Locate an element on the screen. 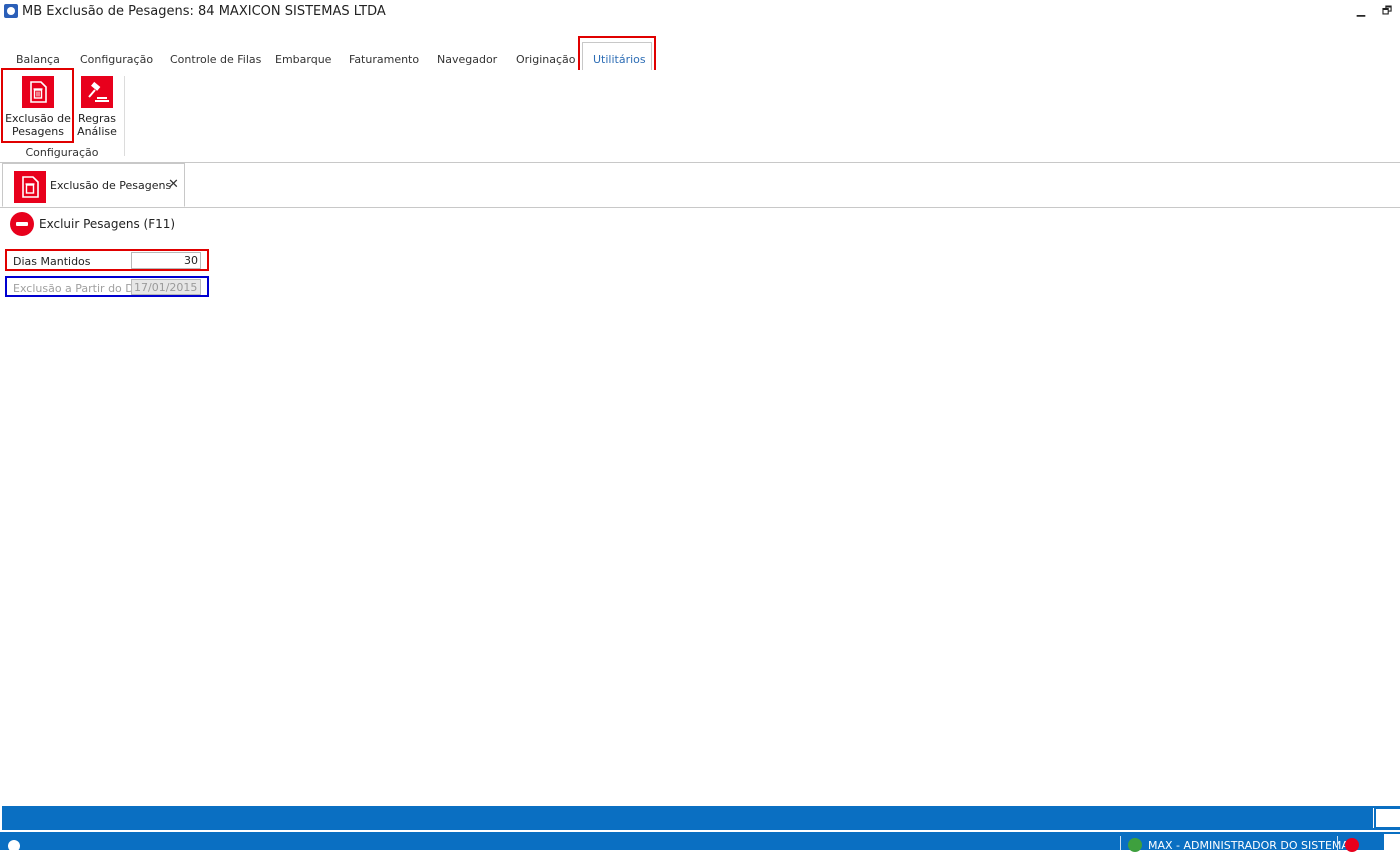  taskbar-panel is located at coordinates (1392, 842).